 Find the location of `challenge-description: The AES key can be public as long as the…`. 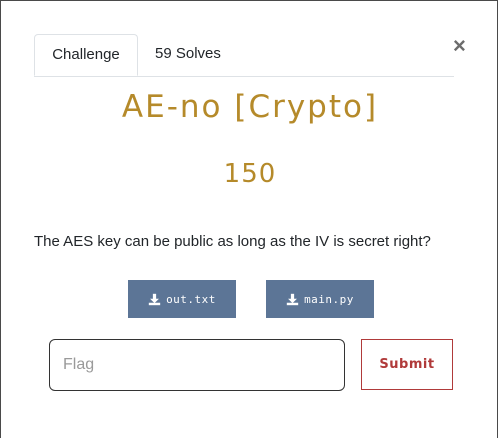

challenge-description: The AES key can be public as long as the… is located at coordinates (232, 241).